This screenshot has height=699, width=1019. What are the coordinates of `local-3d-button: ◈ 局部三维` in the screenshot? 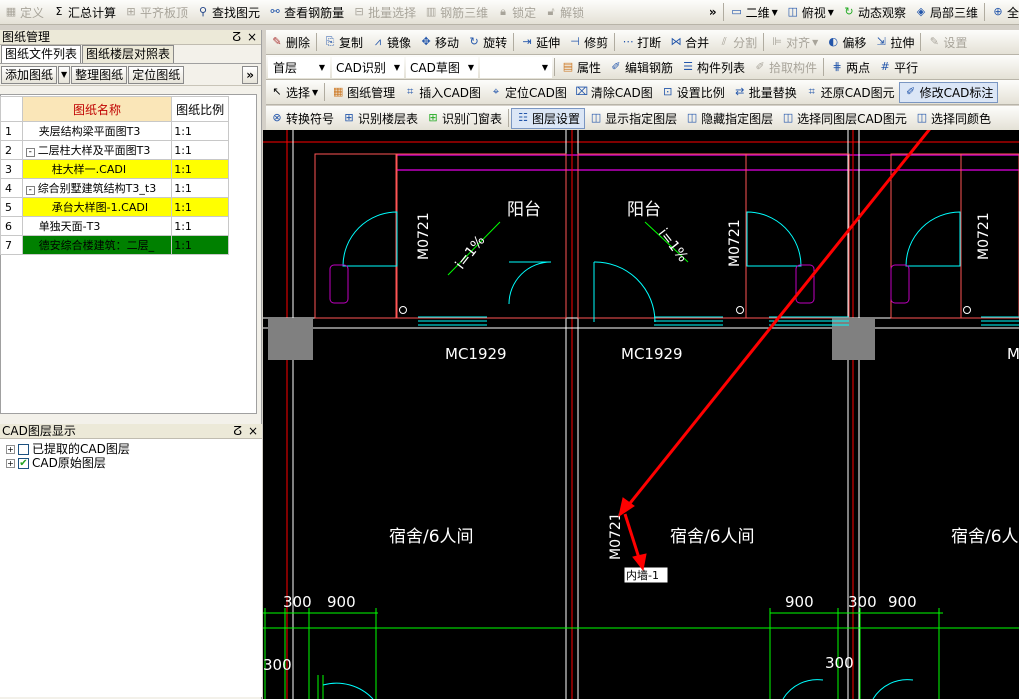 It's located at (946, 12).